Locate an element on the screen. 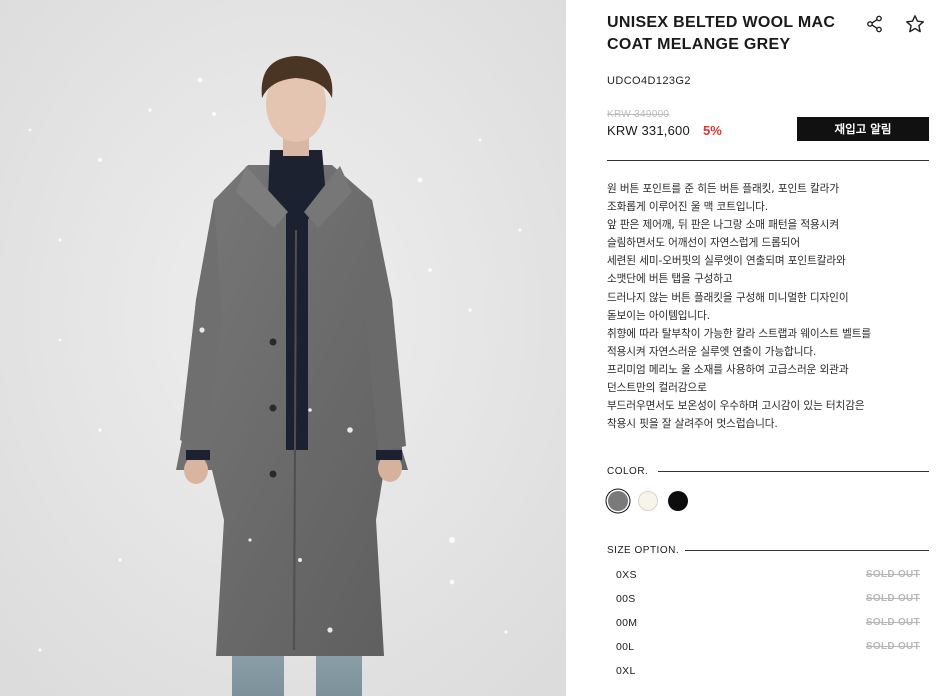  share-icon is located at coordinates (875, 24).